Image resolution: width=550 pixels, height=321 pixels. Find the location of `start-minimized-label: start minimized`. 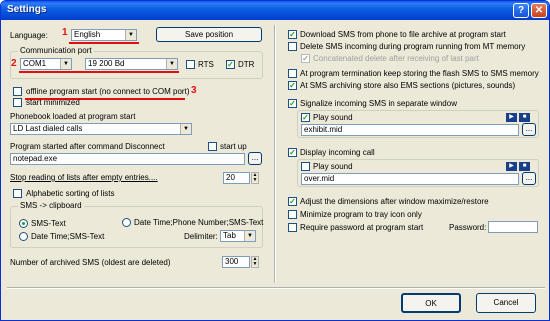

start-minimized-label: start minimized is located at coordinates (53, 102).